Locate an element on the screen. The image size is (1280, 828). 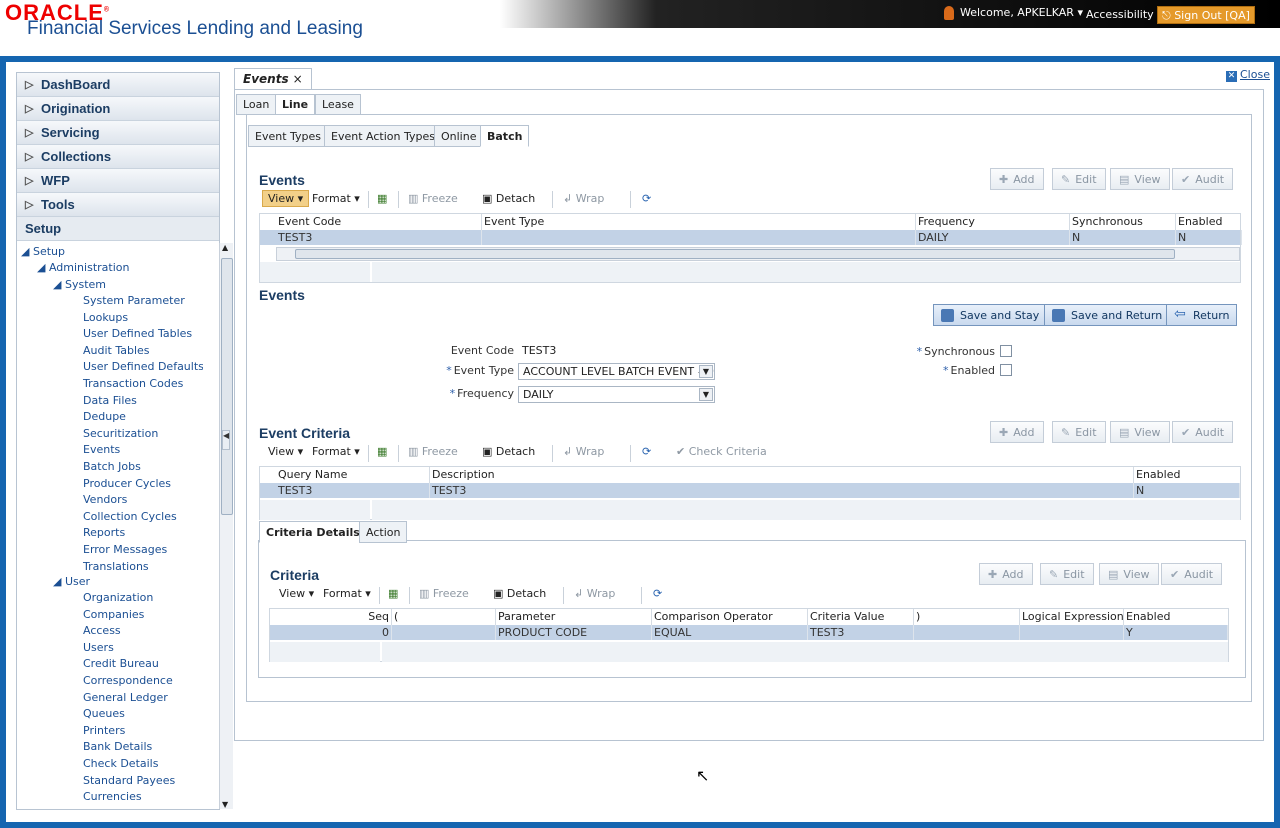
tab-event-types: Event Types is located at coordinates (288, 136).